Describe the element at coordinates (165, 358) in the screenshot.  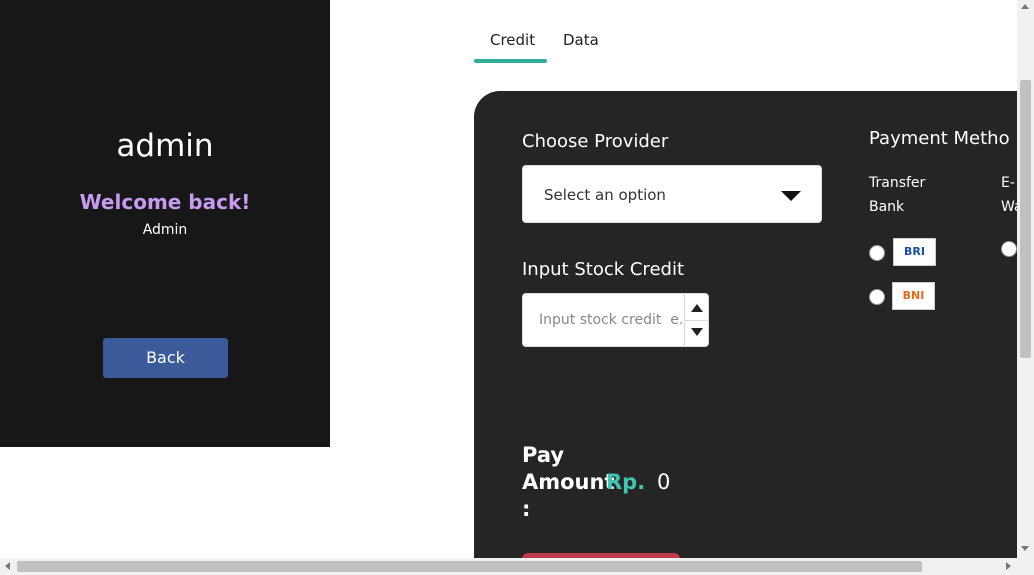
I see `back-button: Back` at that location.